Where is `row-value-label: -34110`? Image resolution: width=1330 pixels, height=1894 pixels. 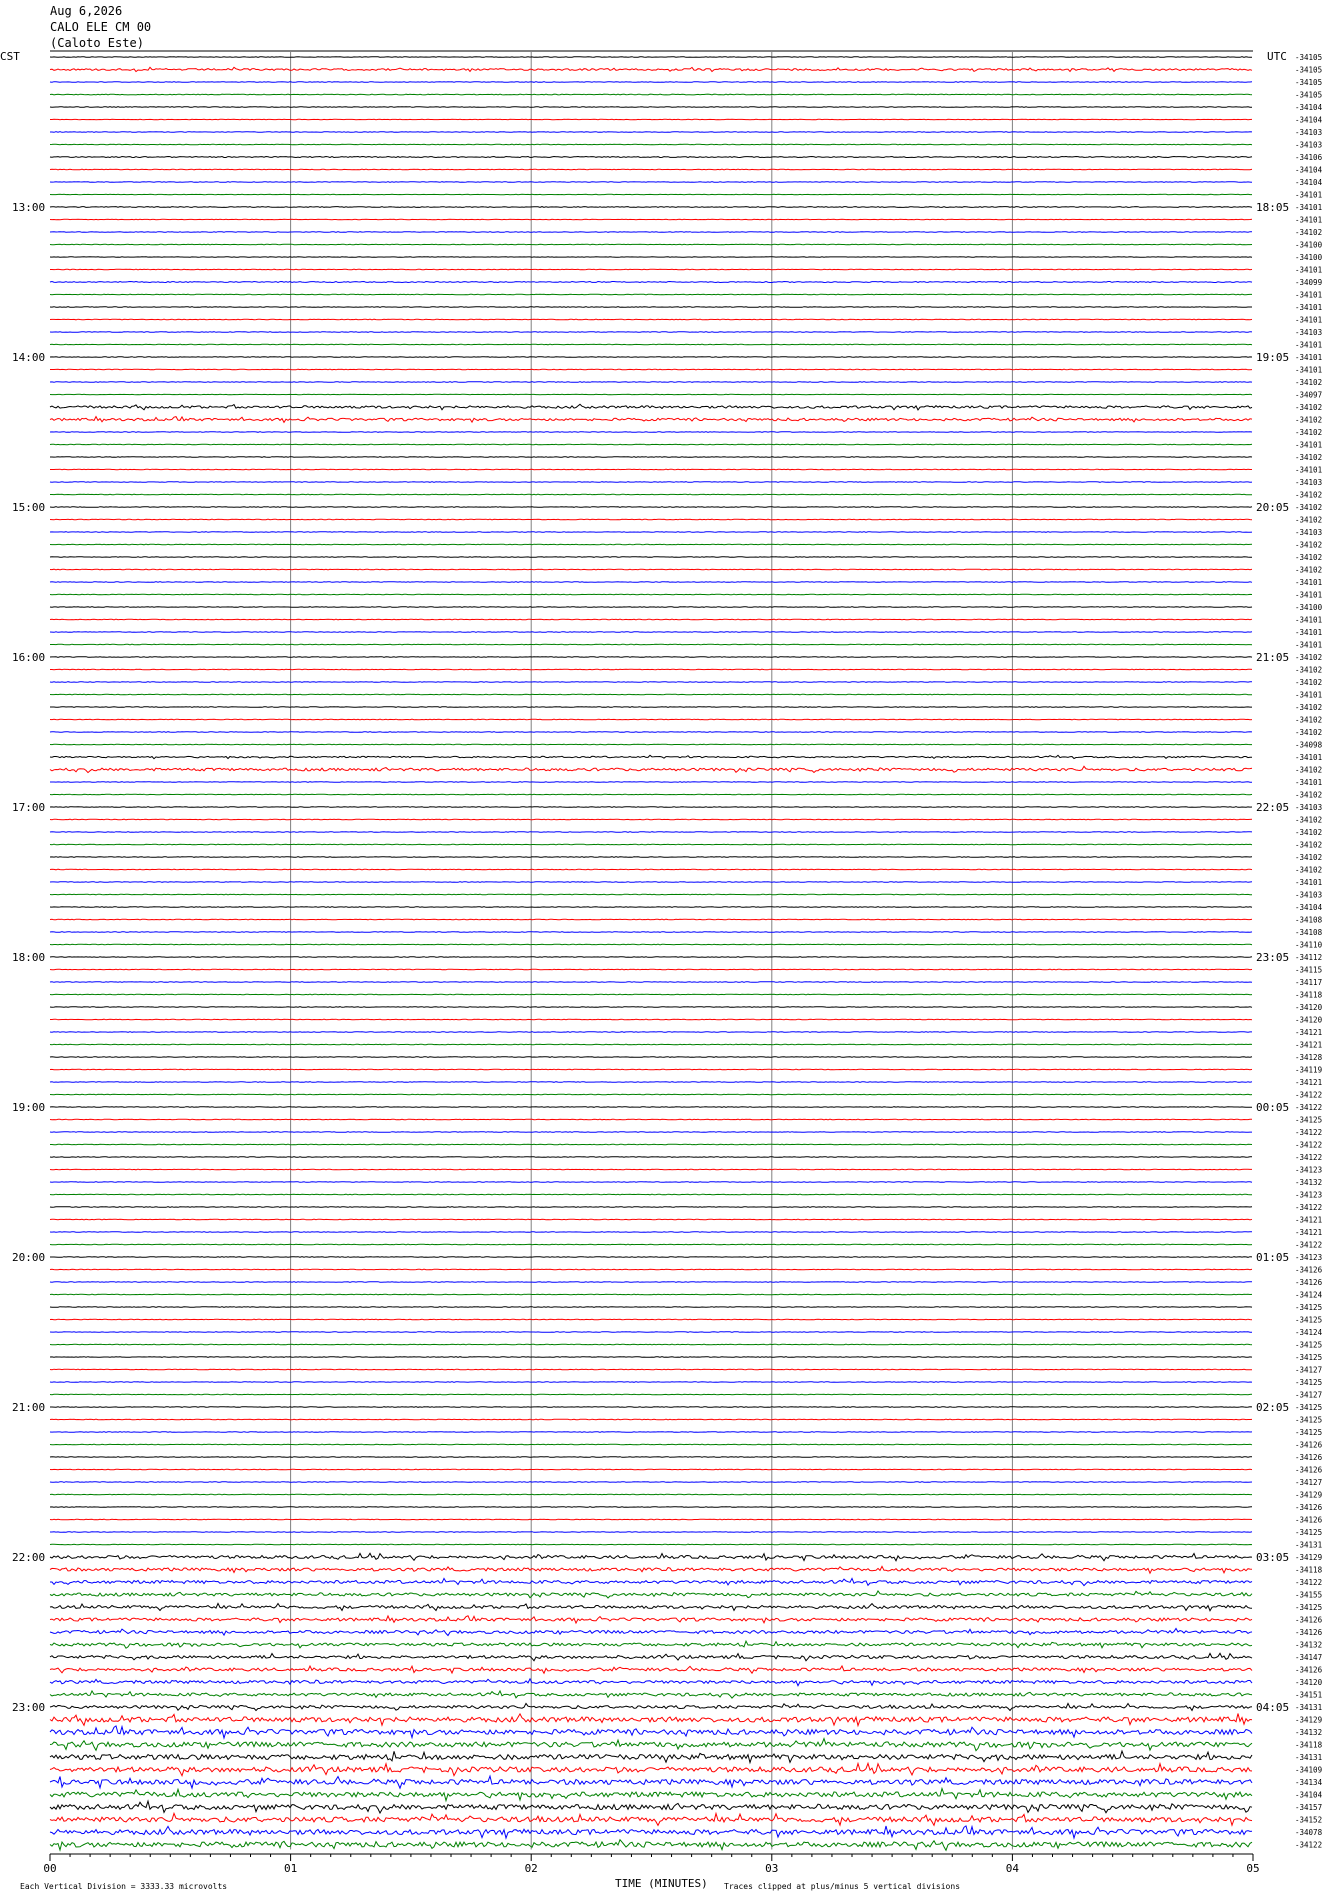
row-value-label: -34110 is located at coordinates (1309, 945).